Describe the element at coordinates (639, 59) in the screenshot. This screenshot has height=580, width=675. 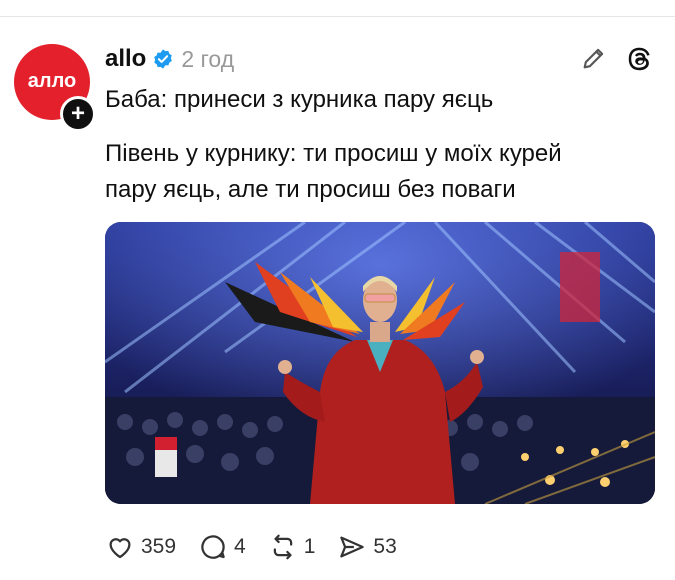
I see `threads-logo-icon` at that location.